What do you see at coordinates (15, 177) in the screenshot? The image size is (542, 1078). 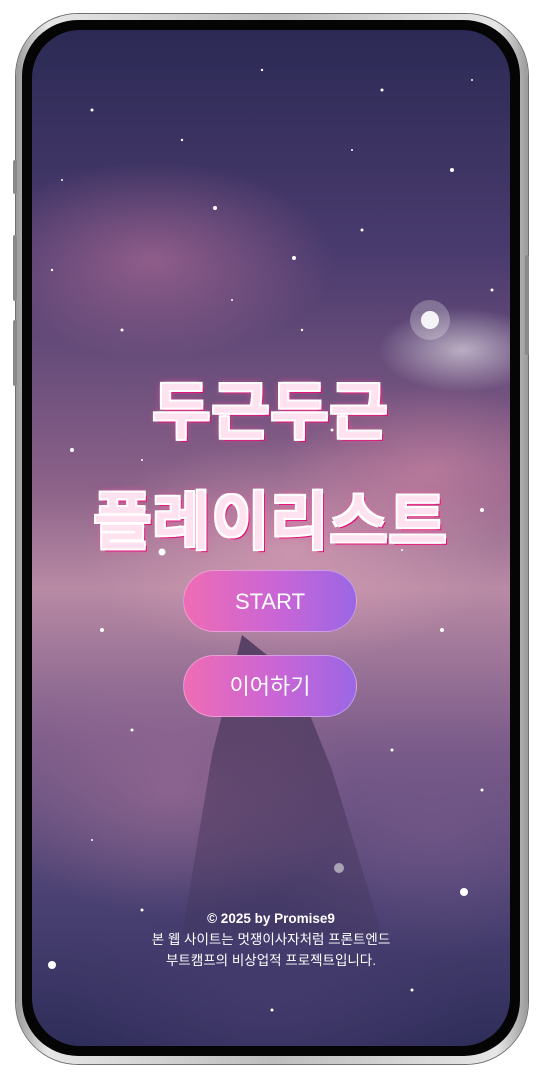 I see `phone-side-button-mute` at bounding box center [15, 177].